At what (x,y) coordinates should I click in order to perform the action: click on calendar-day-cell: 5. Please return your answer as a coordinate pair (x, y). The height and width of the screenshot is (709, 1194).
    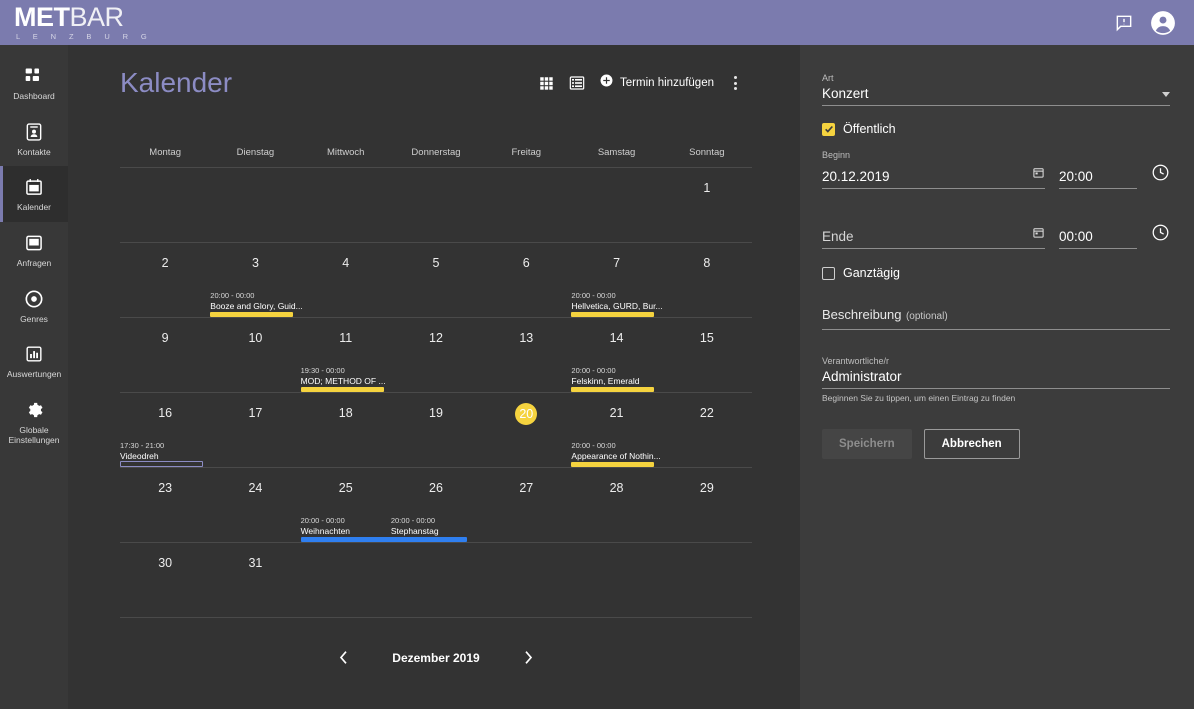
    Looking at the image, I should click on (436, 280).